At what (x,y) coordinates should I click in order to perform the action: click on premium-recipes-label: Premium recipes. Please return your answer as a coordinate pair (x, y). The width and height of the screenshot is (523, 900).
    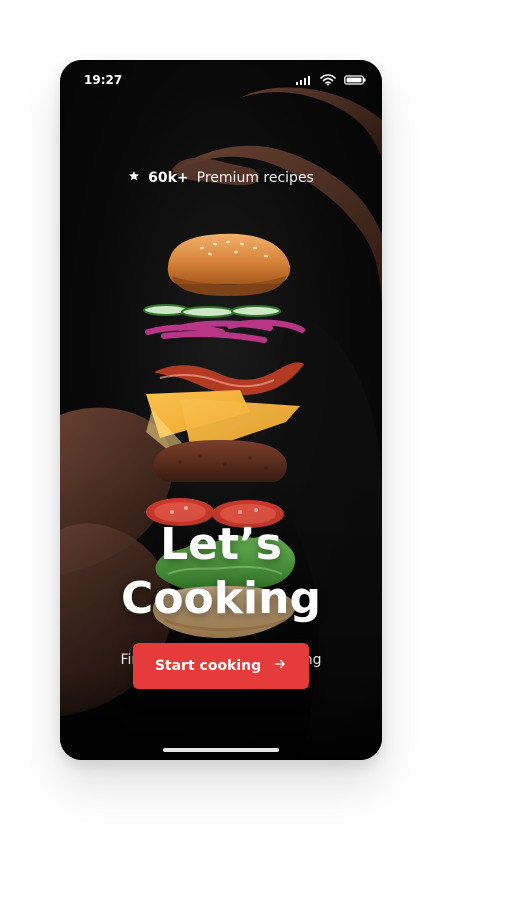
    Looking at the image, I should click on (255, 178).